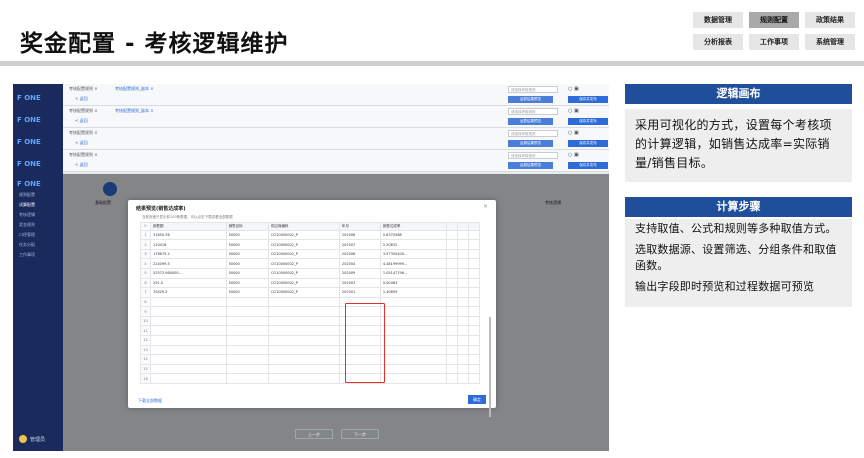  Describe the element at coordinates (39, 195) in the screenshot. I see `sidebar-item: 规则配置` at that location.